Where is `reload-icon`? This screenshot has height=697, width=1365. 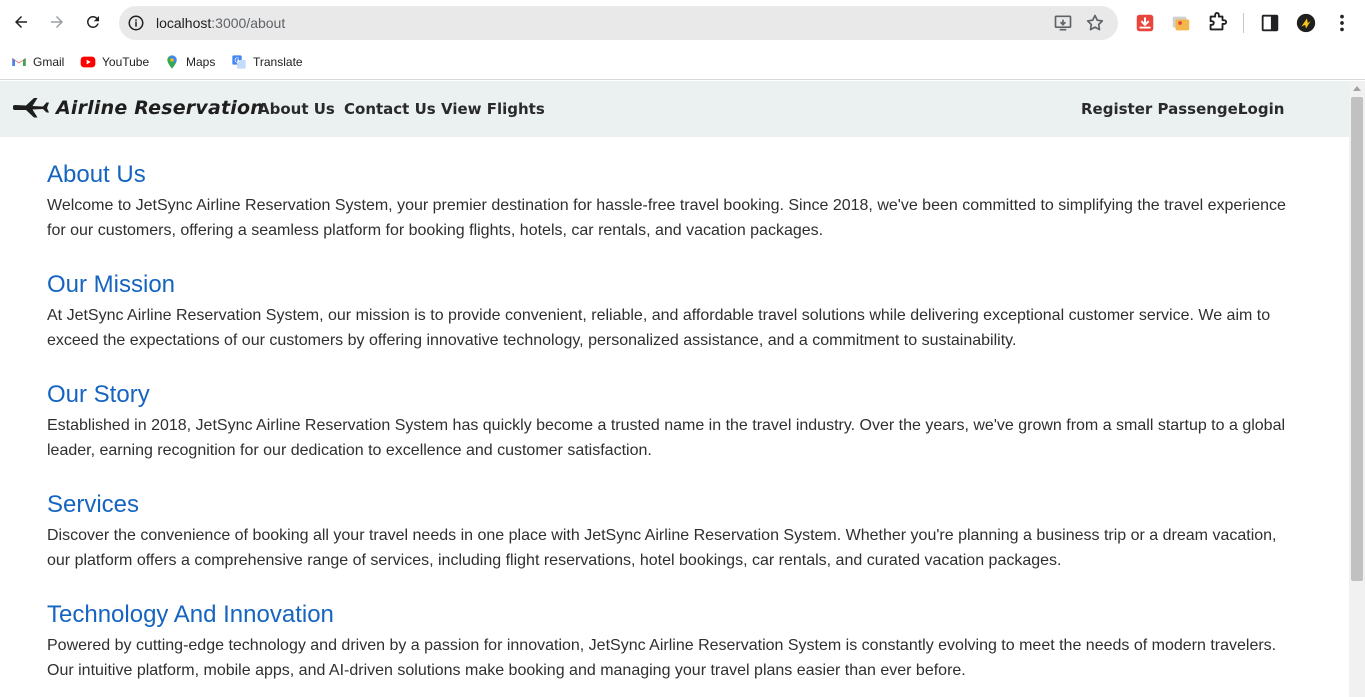
reload-icon is located at coordinates (92, 21).